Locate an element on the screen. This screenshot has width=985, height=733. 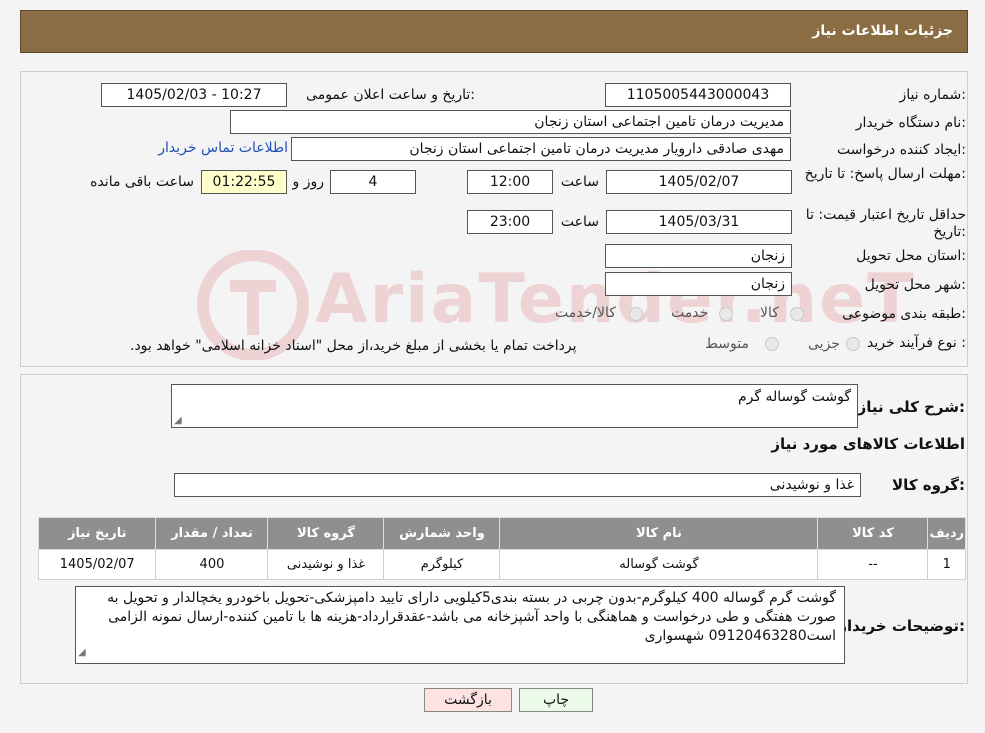
col-date: تاریخ نیاز is located at coordinates (97, 533).